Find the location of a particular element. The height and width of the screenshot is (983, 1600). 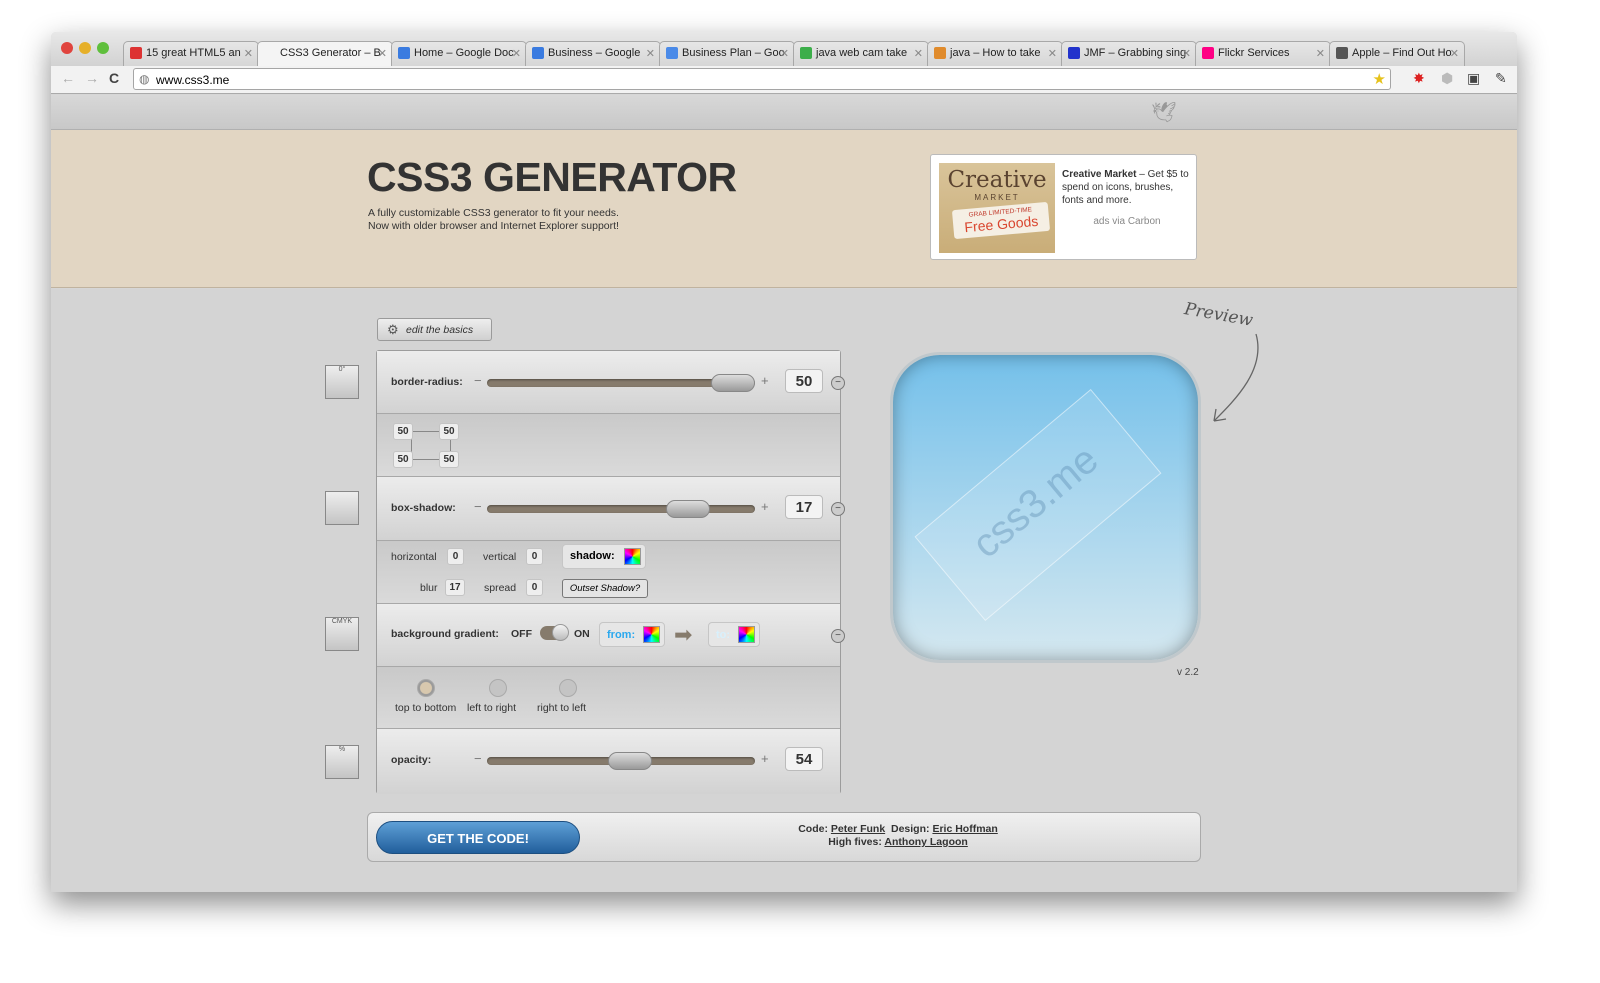

adblock-icon: ⬢ is located at coordinates (1447, 78).